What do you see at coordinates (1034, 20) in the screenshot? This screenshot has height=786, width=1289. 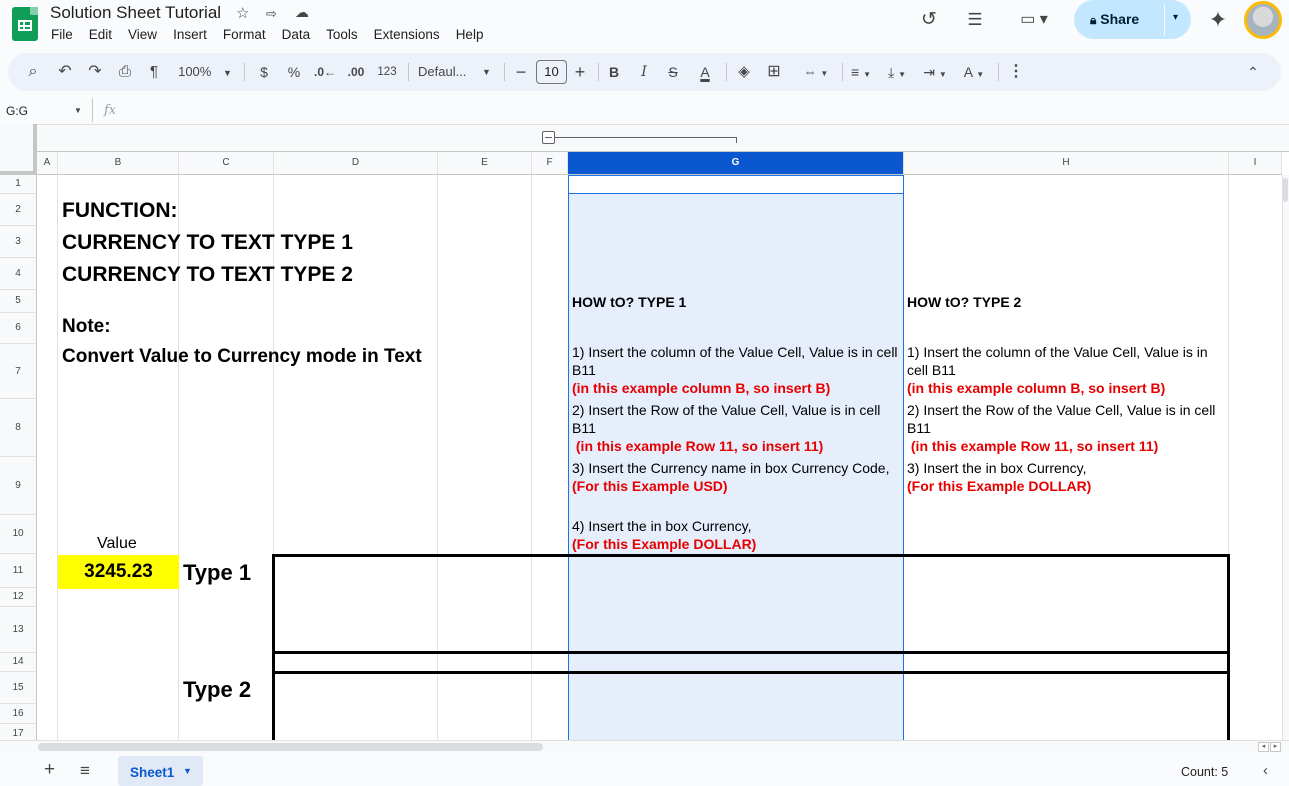 I see `meet-video-icon: ▭ ▾` at bounding box center [1034, 20].